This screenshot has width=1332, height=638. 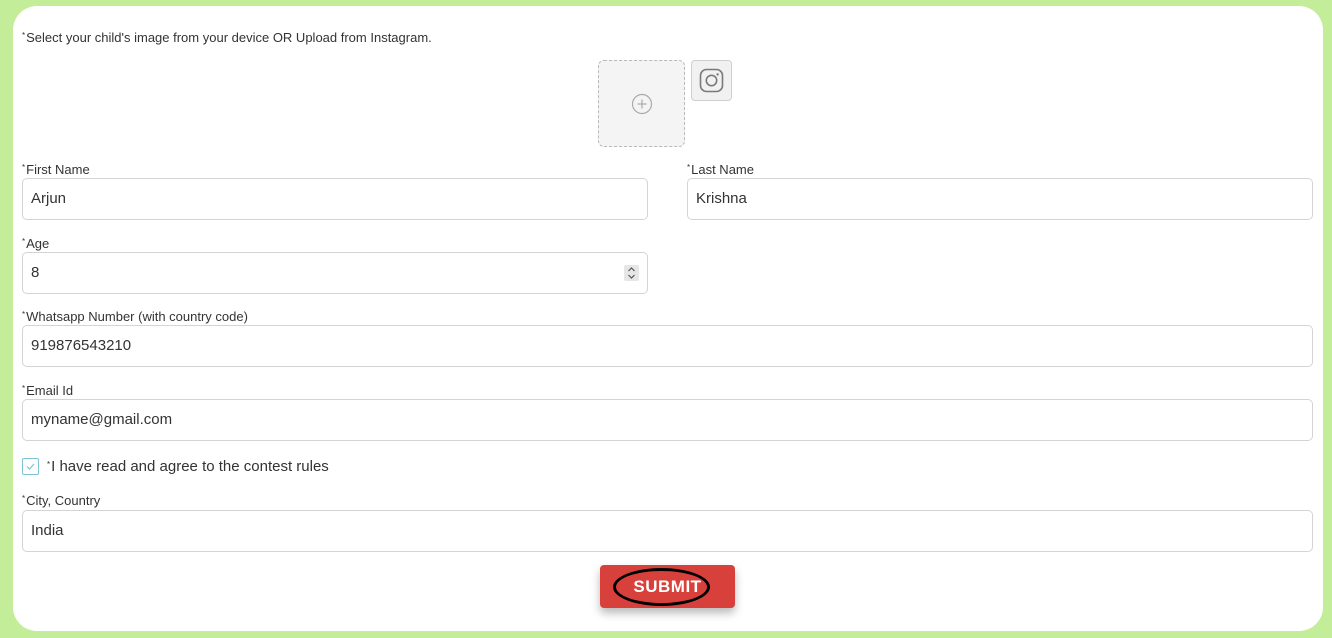 I want to click on instagram-upload-button, so click(x=711, y=80).